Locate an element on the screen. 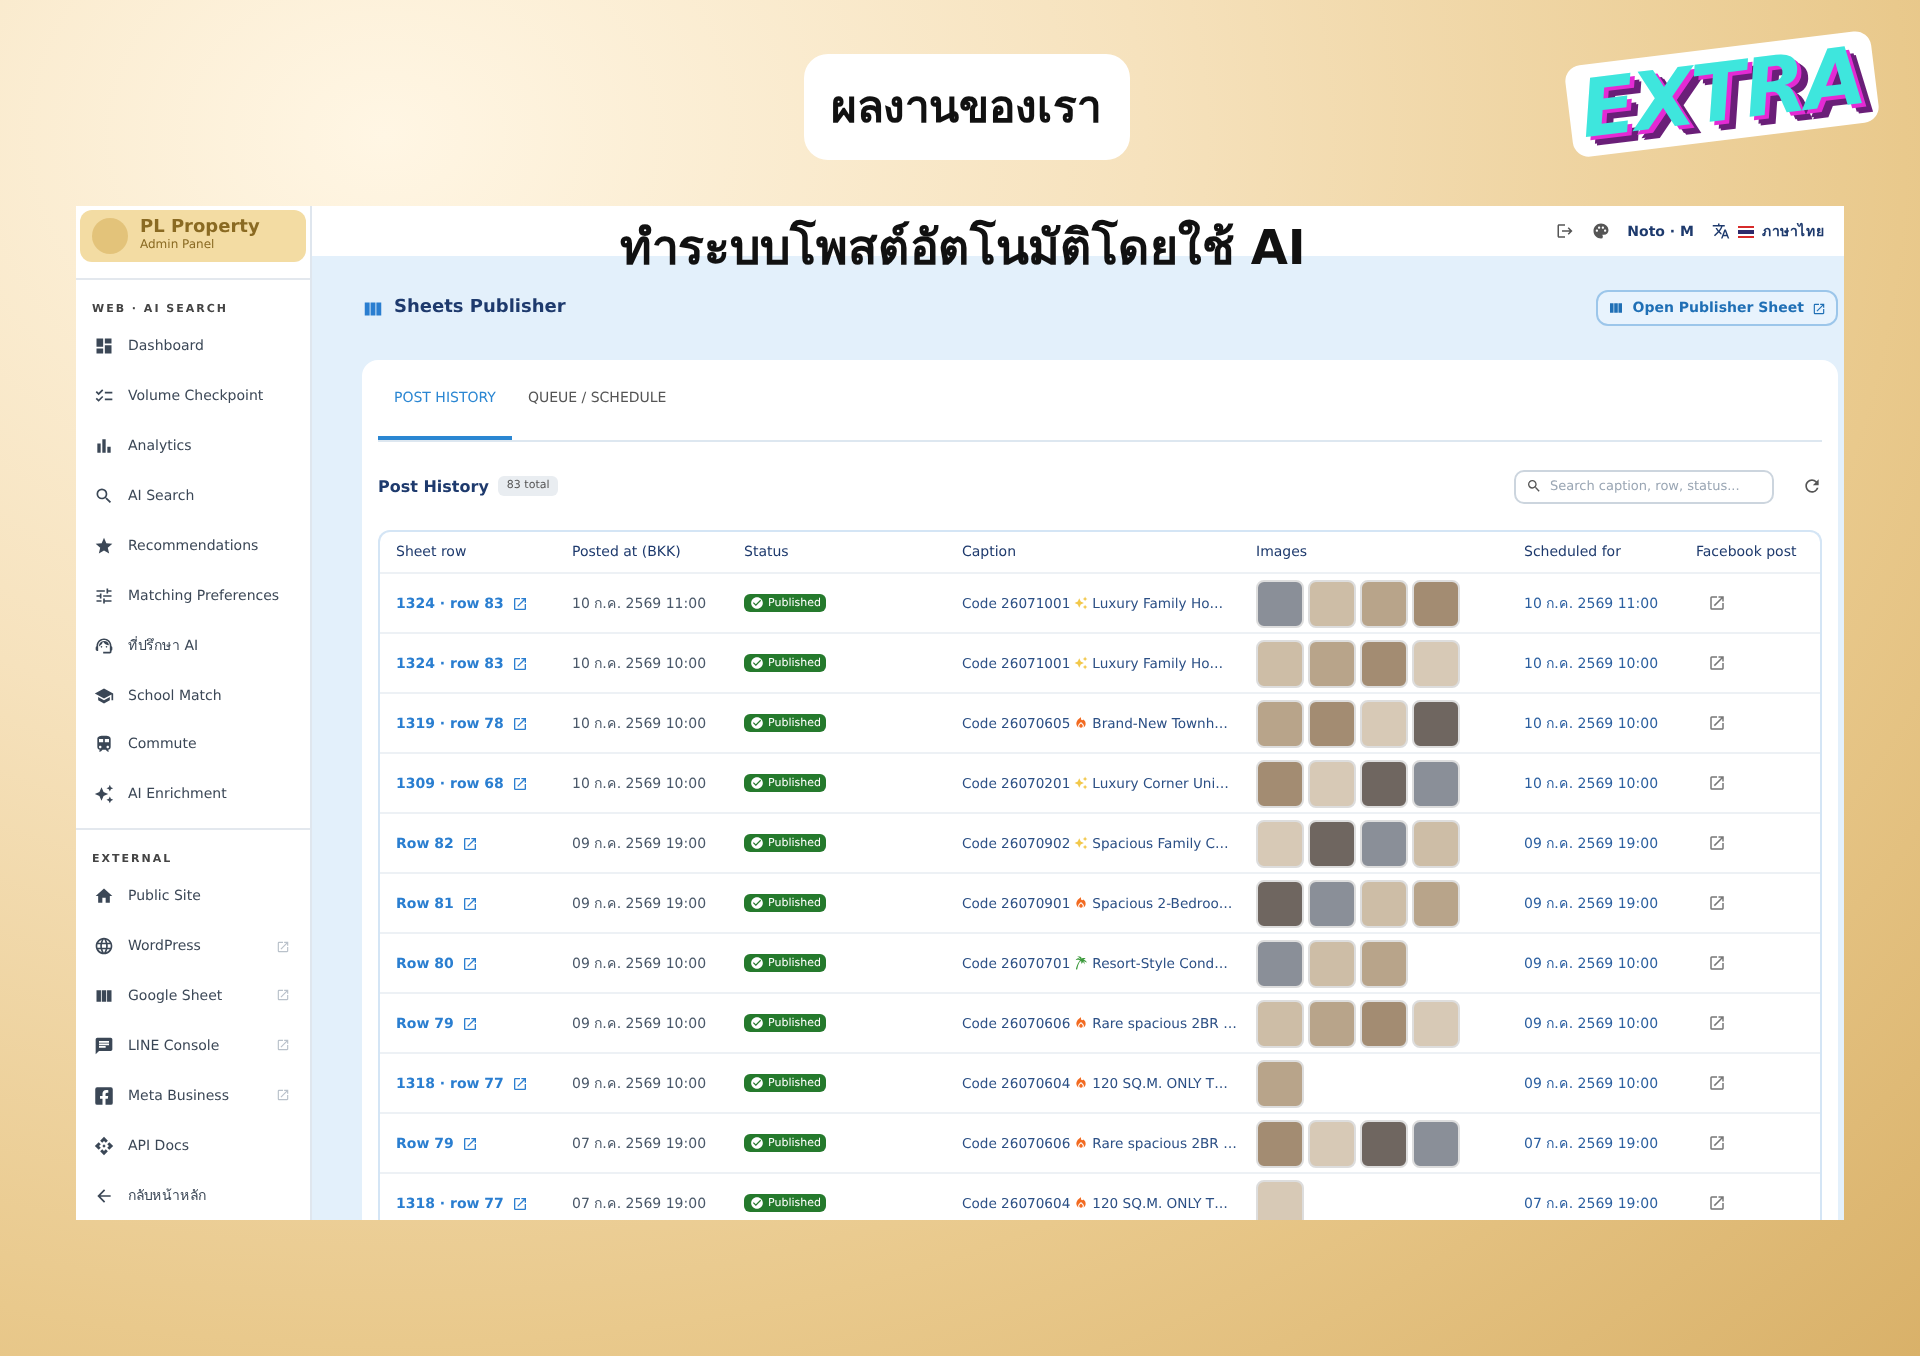  section-title: Post History is located at coordinates (433, 486).